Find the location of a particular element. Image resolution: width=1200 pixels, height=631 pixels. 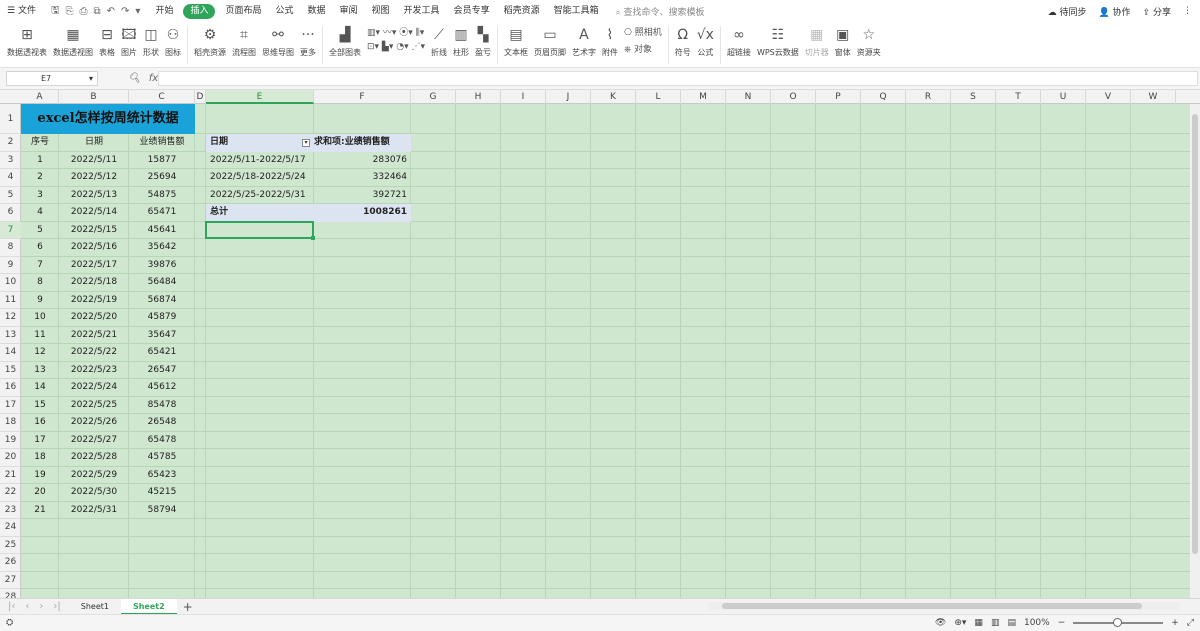

mindmap-button: ⚯ 思维导图 is located at coordinates (278, 40).